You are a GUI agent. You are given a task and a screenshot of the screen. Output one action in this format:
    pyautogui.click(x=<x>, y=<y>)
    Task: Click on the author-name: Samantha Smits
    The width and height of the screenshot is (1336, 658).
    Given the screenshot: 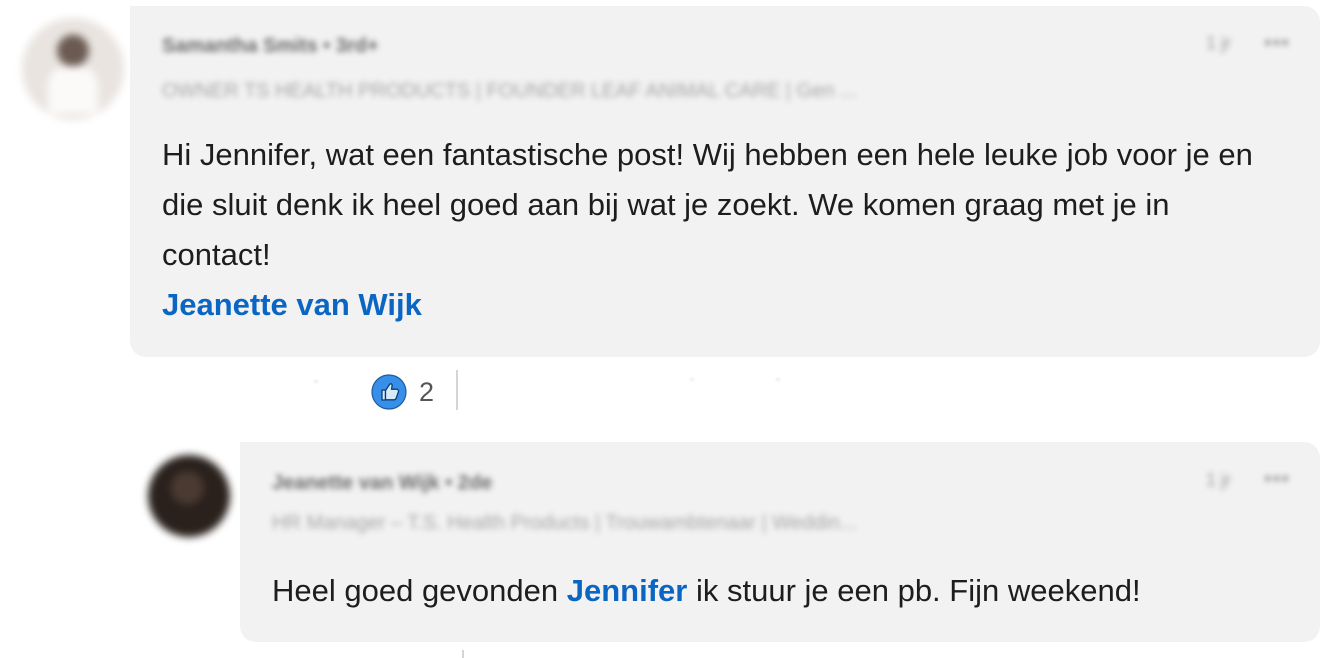 What is the action you would take?
    pyautogui.click(x=240, y=46)
    